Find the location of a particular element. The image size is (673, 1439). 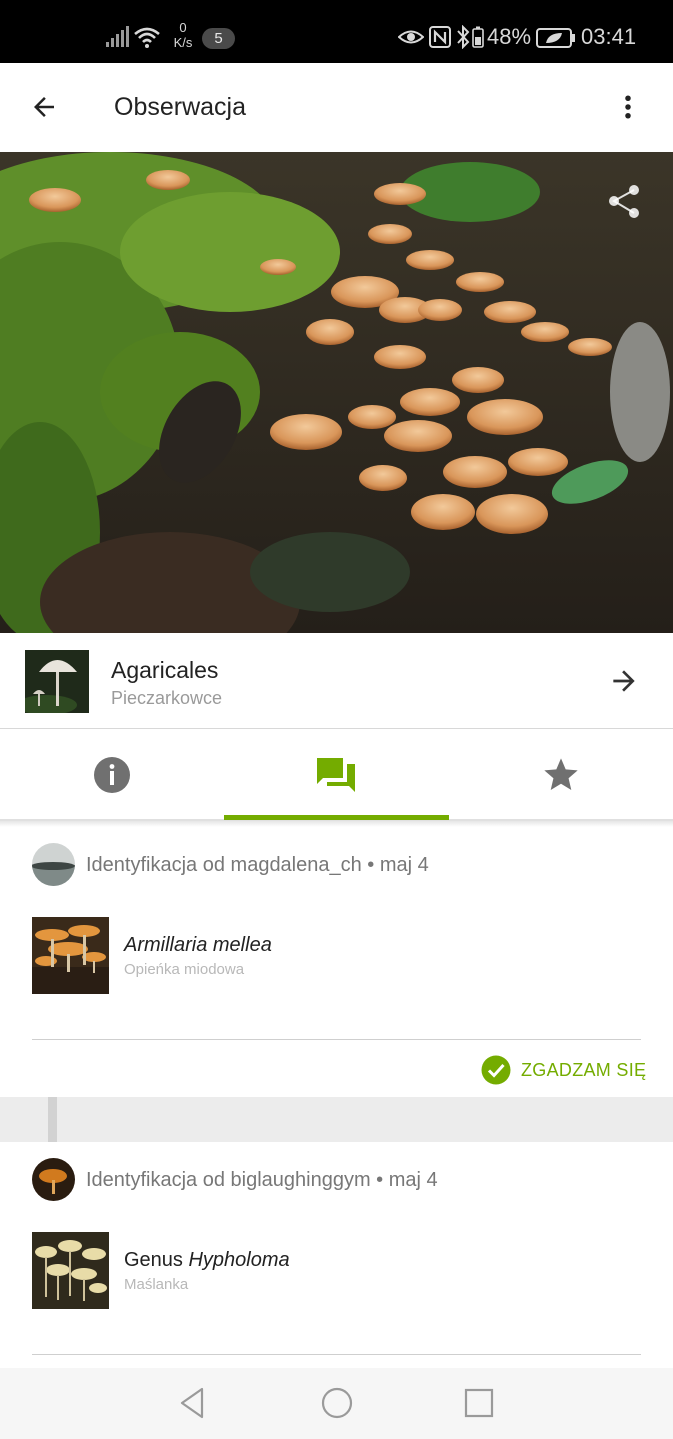

network-speed: 0 K/s is located at coordinates (183, 35).